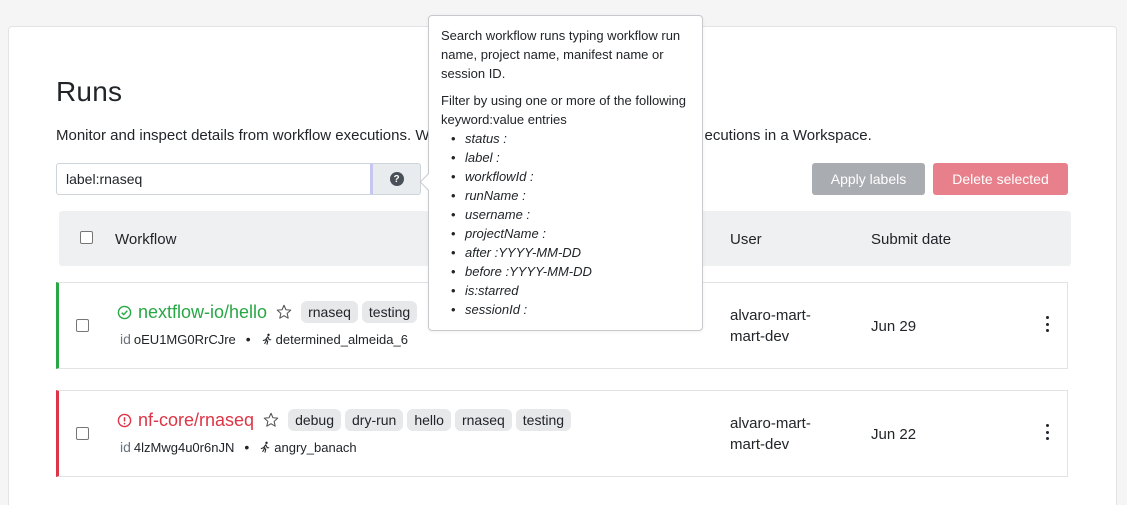 Image resolution: width=1127 pixels, height=505 pixels. I want to click on keyword-item: before :YYYY-MM-DD, so click(570, 271).